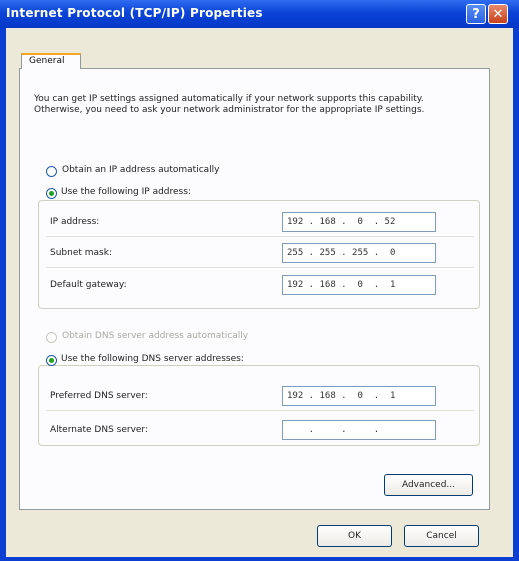 The height and width of the screenshot is (561, 519). What do you see at coordinates (155, 336) in the screenshot?
I see `obtain-dns-auto-label: Obtain DNS server address automatically` at bounding box center [155, 336].